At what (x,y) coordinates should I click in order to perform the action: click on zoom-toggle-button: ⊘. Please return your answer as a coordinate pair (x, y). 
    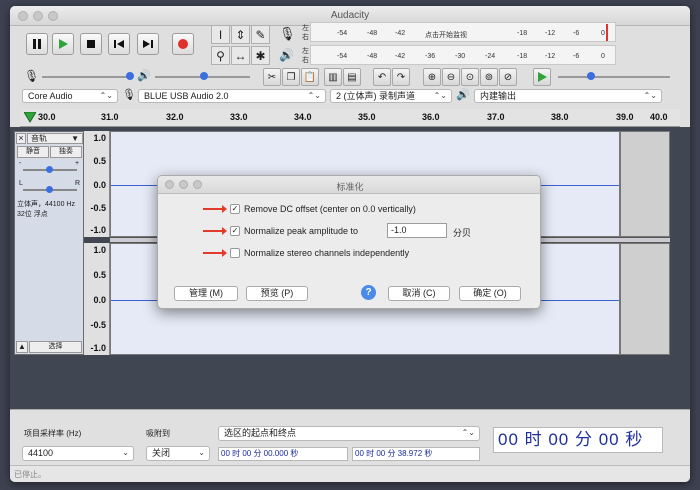
    Looking at the image, I should click on (508, 77).